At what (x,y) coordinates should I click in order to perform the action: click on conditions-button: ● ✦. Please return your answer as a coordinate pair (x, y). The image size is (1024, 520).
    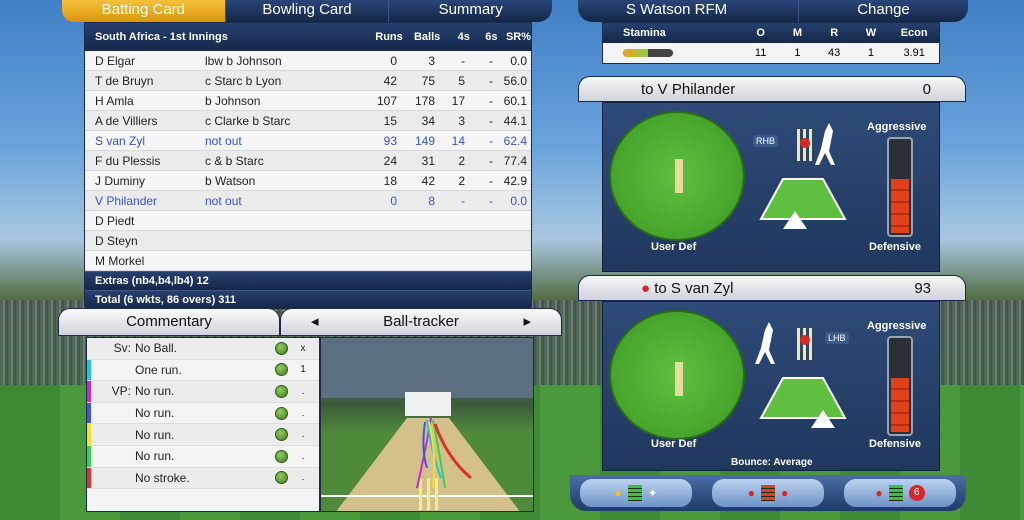
    Looking at the image, I should click on (636, 493).